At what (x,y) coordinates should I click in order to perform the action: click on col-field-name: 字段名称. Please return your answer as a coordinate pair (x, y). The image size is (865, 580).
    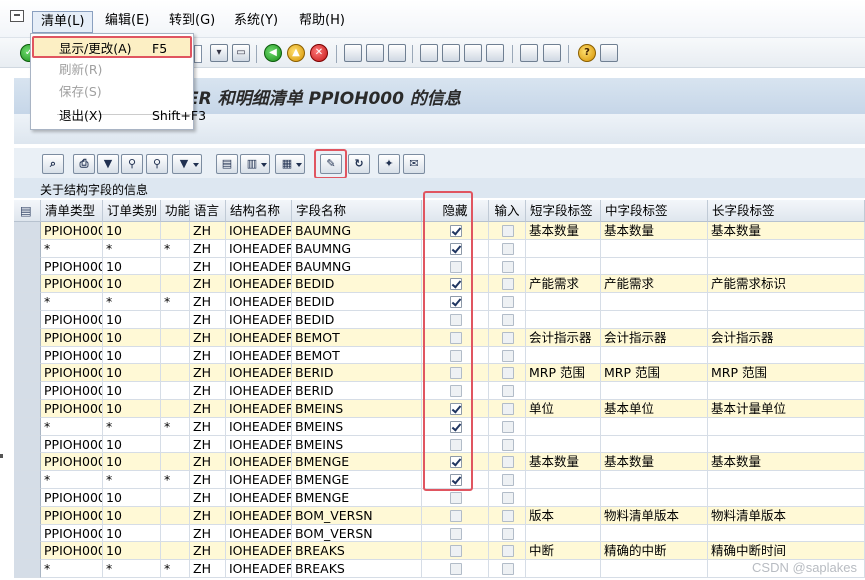
    Looking at the image, I should click on (357, 211).